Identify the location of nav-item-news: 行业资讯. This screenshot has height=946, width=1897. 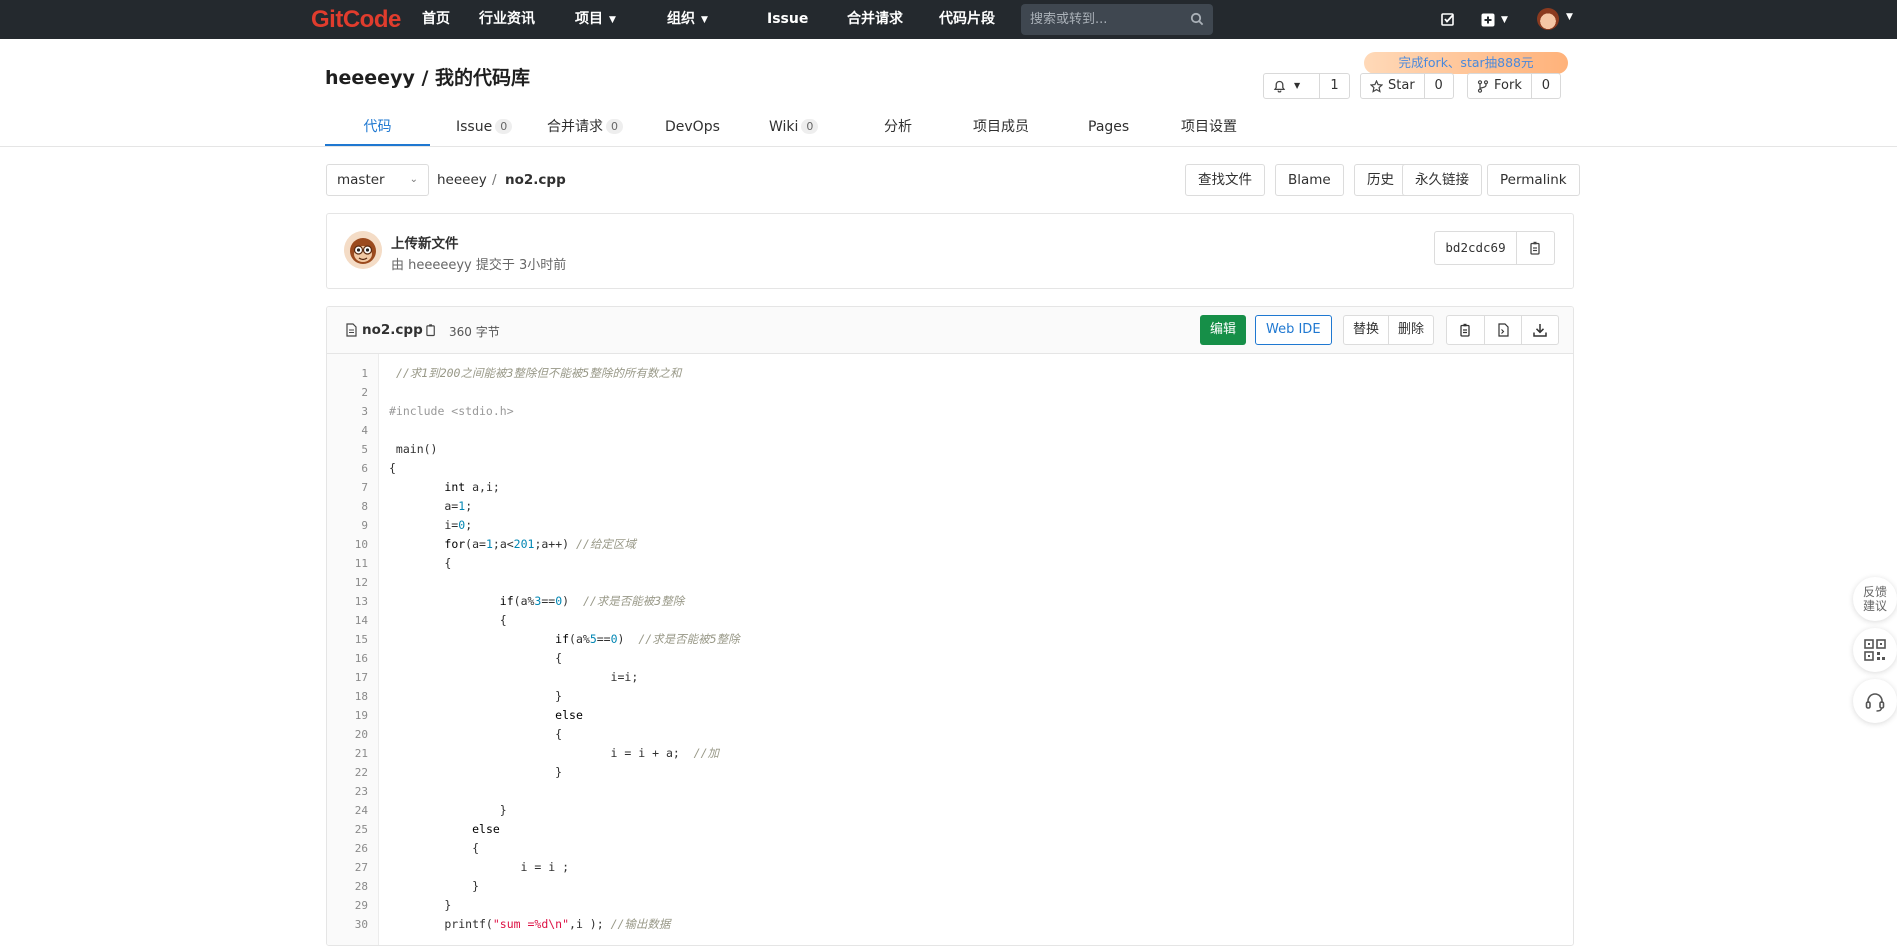
(507, 19).